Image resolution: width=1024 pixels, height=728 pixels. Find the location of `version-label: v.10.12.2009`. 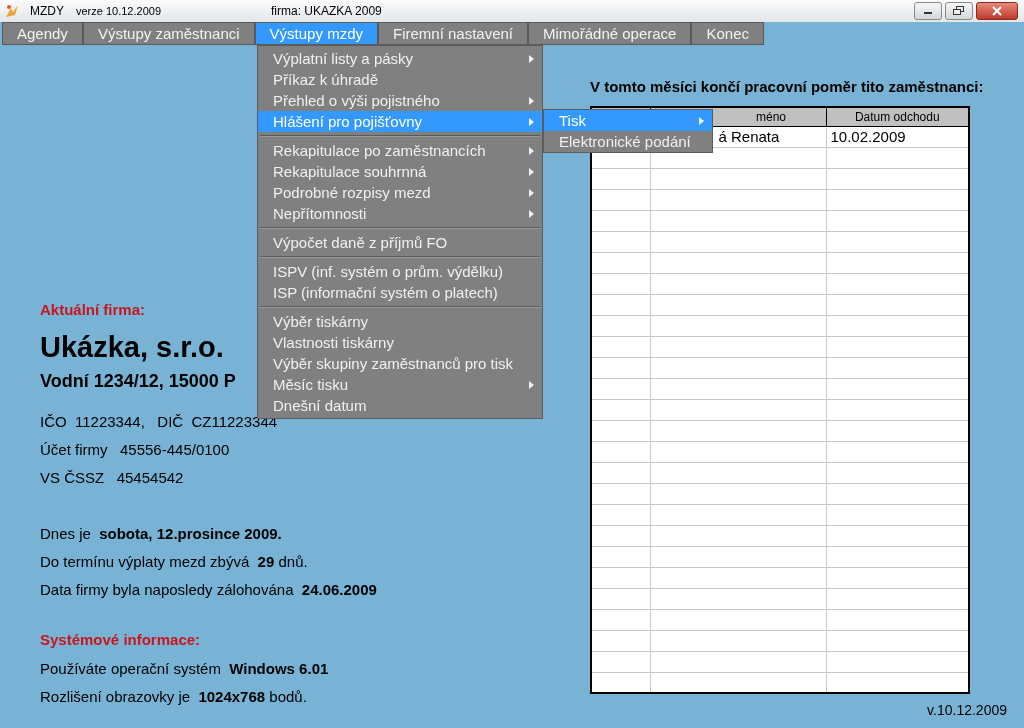

version-label: v.10.12.2009 is located at coordinates (967, 710).